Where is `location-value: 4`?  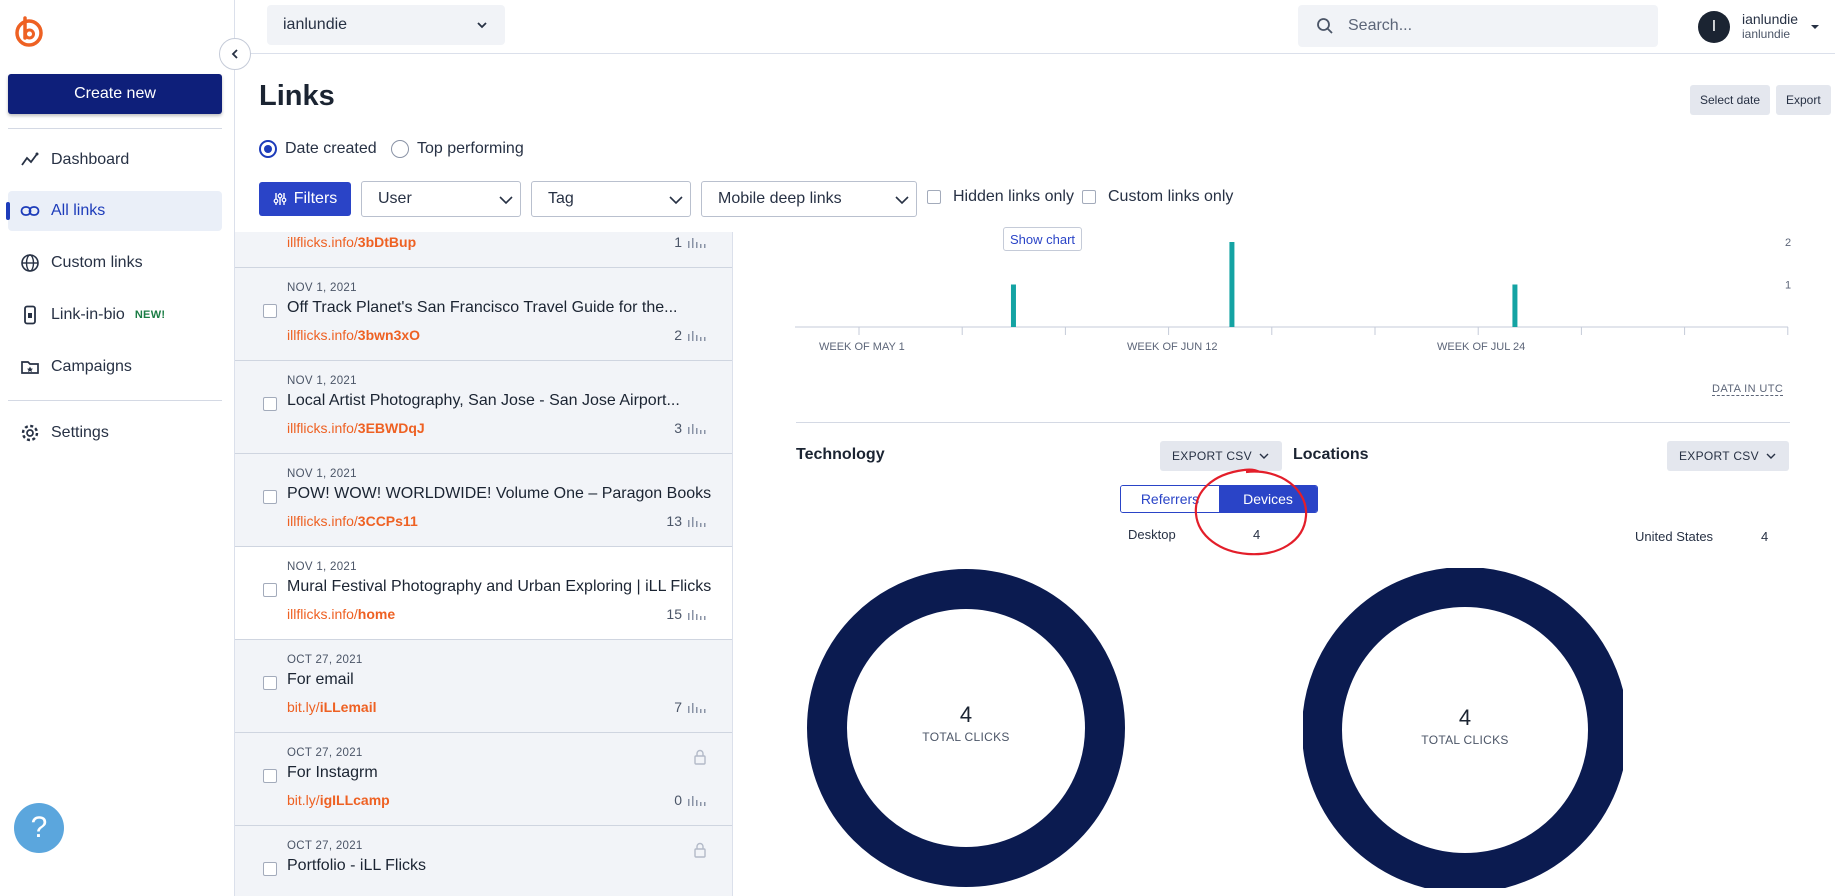
location-value: 4 is located at coordinates (1765, 536).